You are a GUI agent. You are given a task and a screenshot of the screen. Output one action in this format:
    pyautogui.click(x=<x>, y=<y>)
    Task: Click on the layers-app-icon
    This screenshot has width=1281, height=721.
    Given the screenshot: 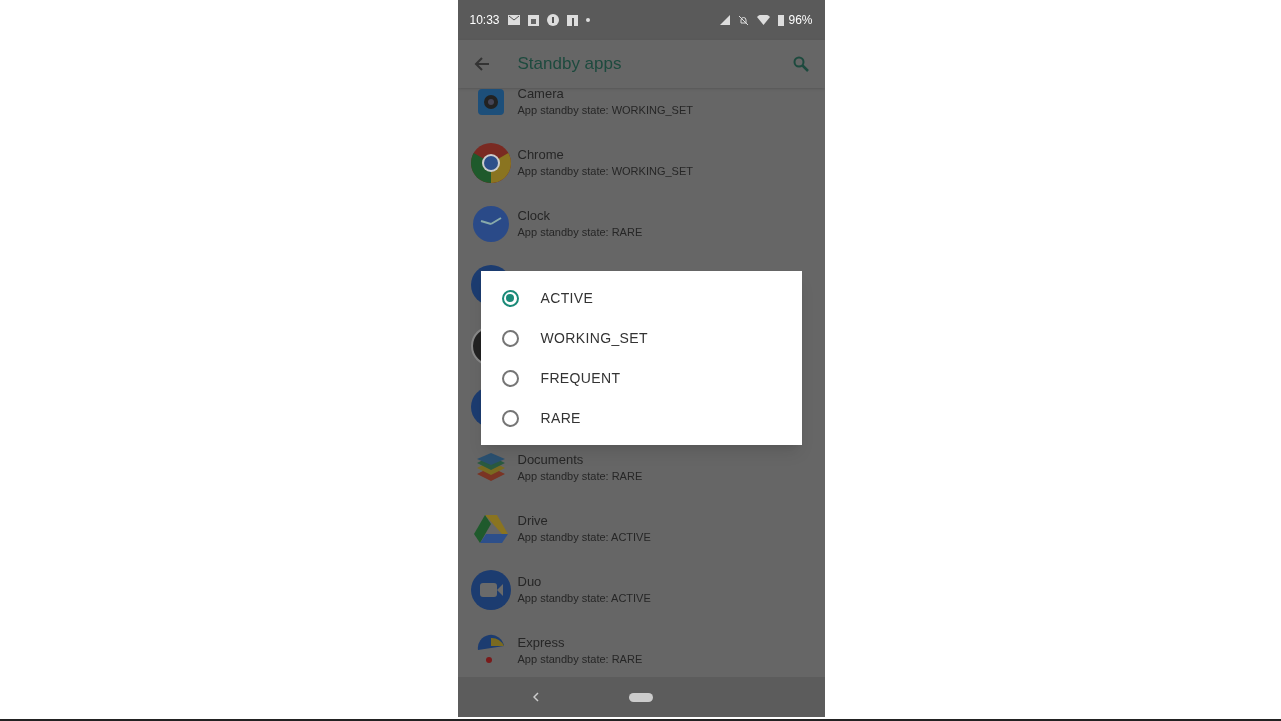 What is the action you would take?
    pyautogui.click(x=491, y=467)
    